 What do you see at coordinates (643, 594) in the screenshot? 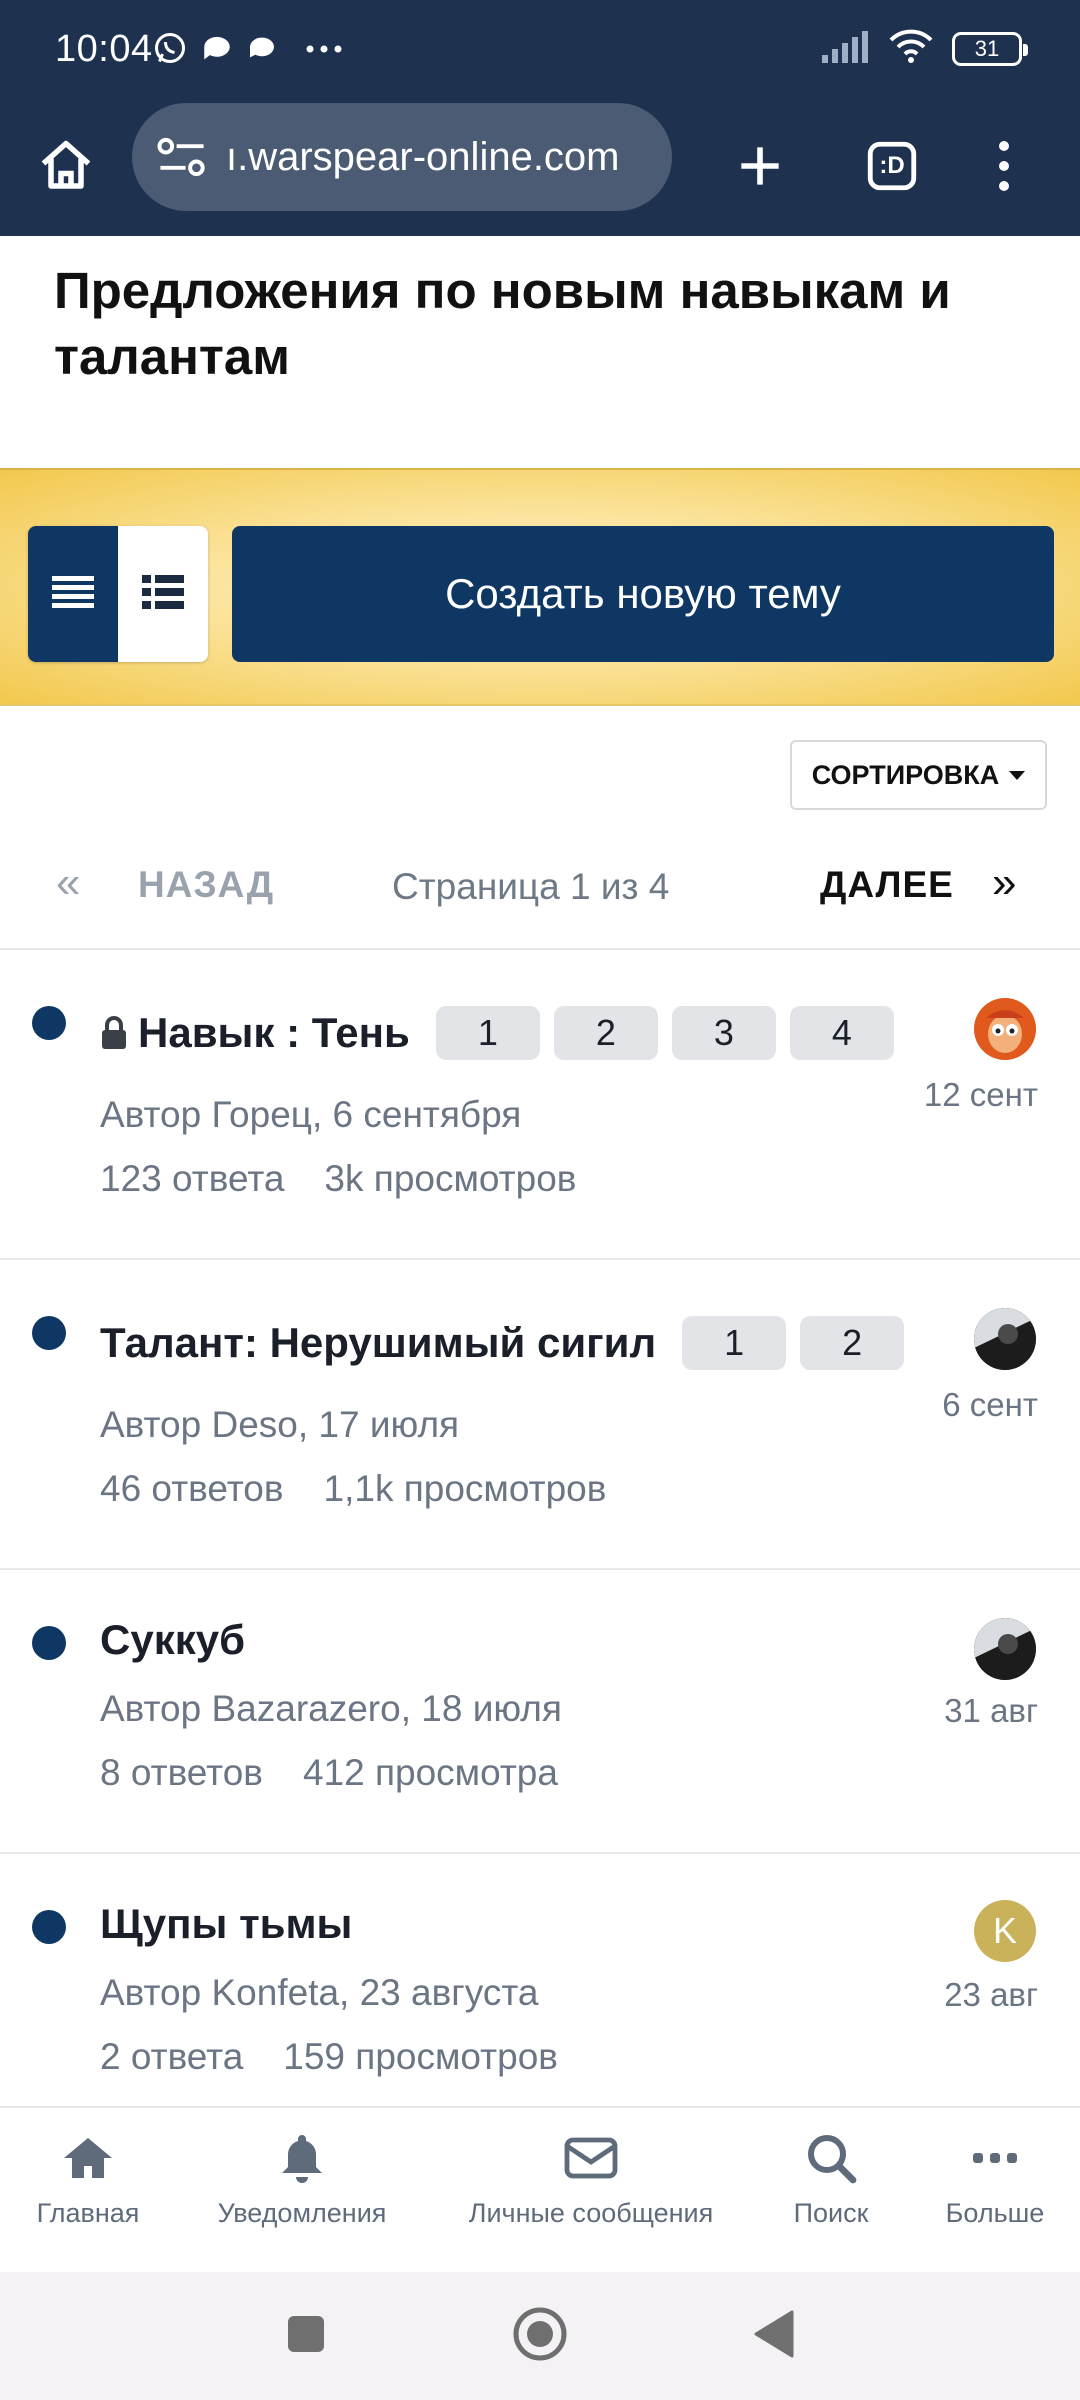
I see `create-topic-button: Создать новую тему` at bounding box center [643, 594].